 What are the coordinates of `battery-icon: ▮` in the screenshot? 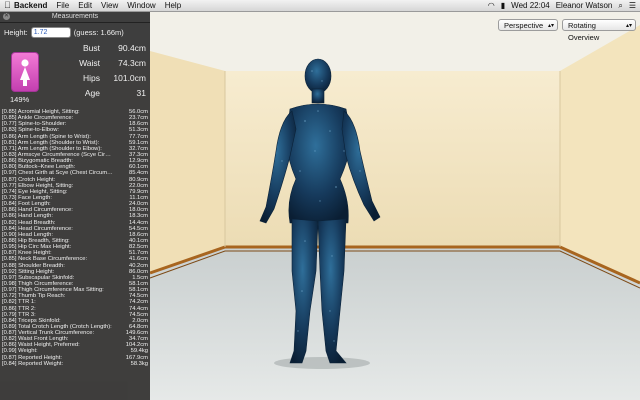 It's located at (503, 5).